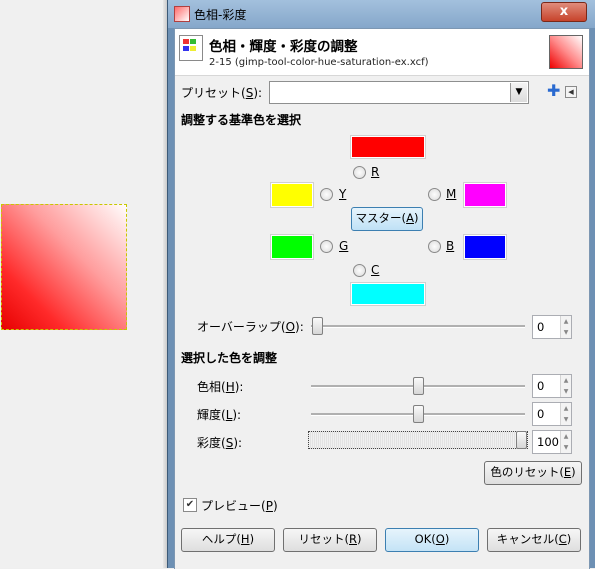 The height and width of the screenshot is (569, 595). What do you see at coordinates (450, 246) in the screenshot?
I see `radio-blue-label: B` at bounding box center [450, 246].